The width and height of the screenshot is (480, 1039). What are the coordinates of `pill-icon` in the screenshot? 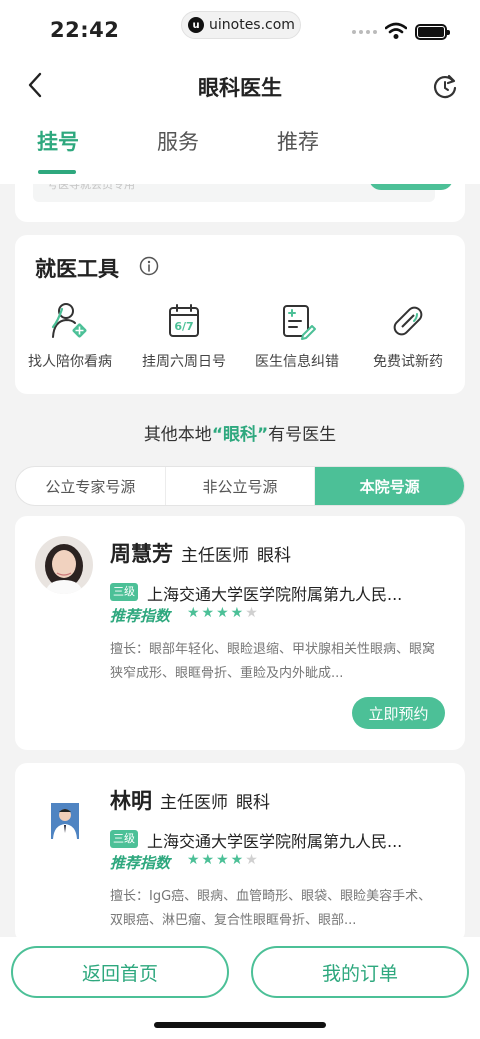 It's located at (408, 321).